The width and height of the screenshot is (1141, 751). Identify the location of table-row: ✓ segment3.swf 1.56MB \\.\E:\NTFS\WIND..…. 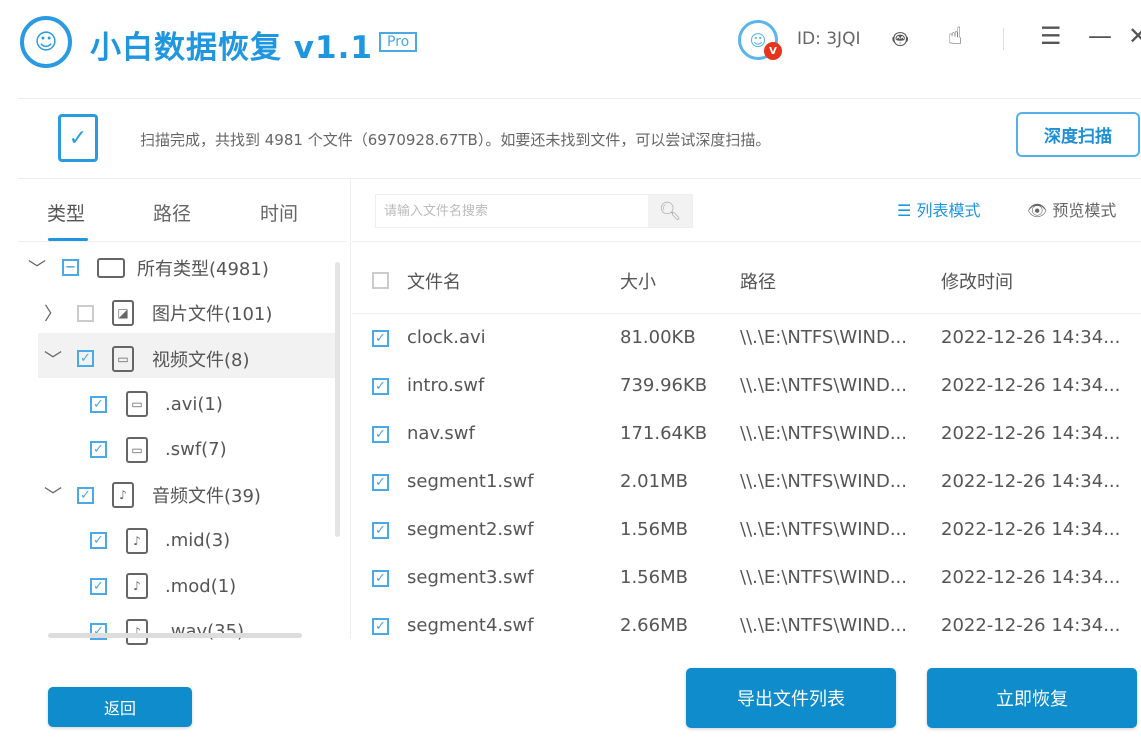
(746, 579).